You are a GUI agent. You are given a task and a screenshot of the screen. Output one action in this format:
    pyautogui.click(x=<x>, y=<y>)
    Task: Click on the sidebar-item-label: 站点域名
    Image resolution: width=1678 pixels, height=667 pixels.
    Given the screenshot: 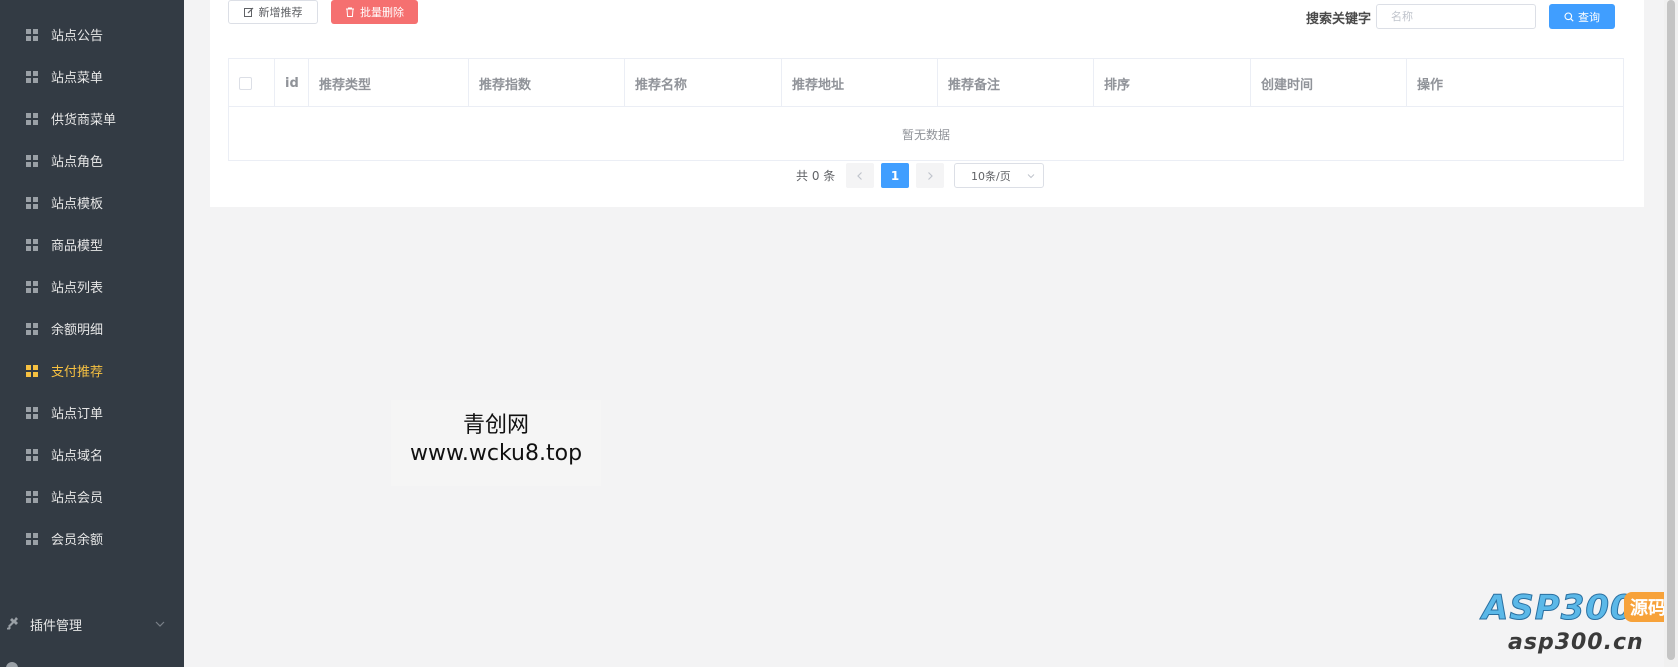 What is the action you would take?
    pyautogui.click(x=77, y=456)
    